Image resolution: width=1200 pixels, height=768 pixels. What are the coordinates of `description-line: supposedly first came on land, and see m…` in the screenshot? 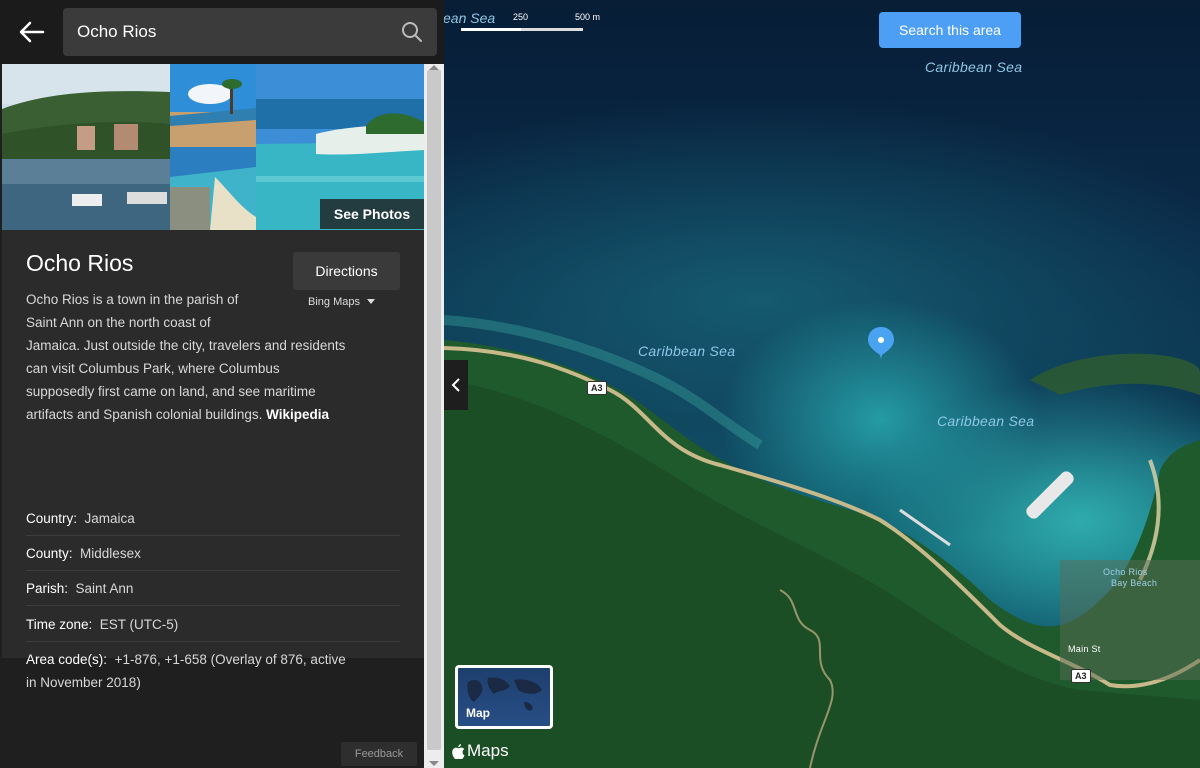 It's located at (171, 391).